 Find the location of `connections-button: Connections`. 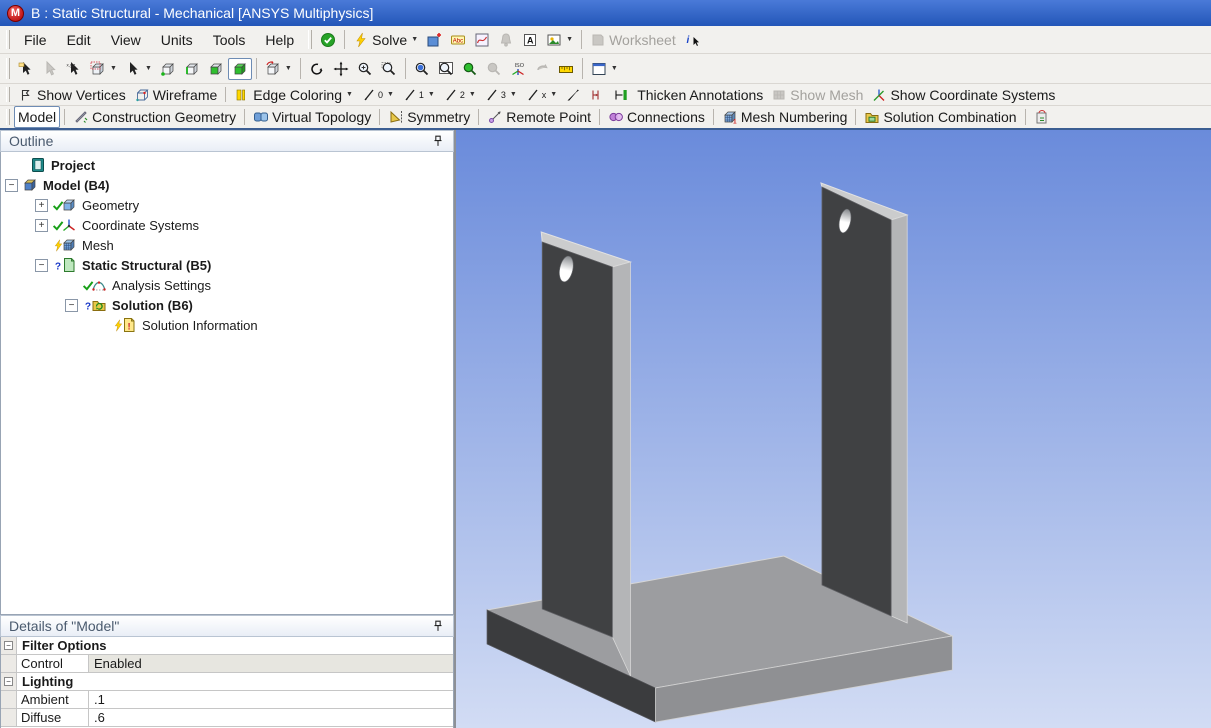

connections-button: Connections is located at coordinates (656, 117).